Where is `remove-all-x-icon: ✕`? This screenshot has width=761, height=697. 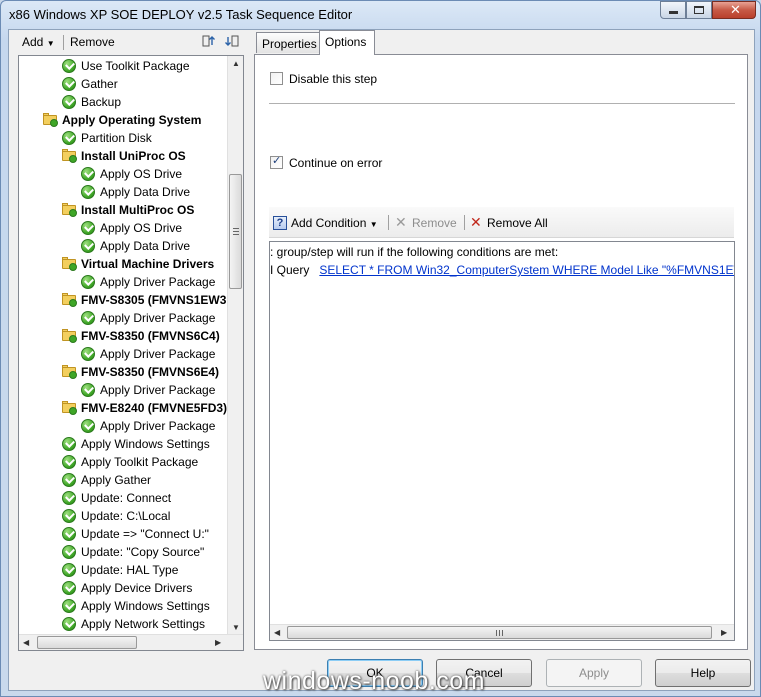
remove-all-x-icon: ✕ is located at coordinates (476, 222).